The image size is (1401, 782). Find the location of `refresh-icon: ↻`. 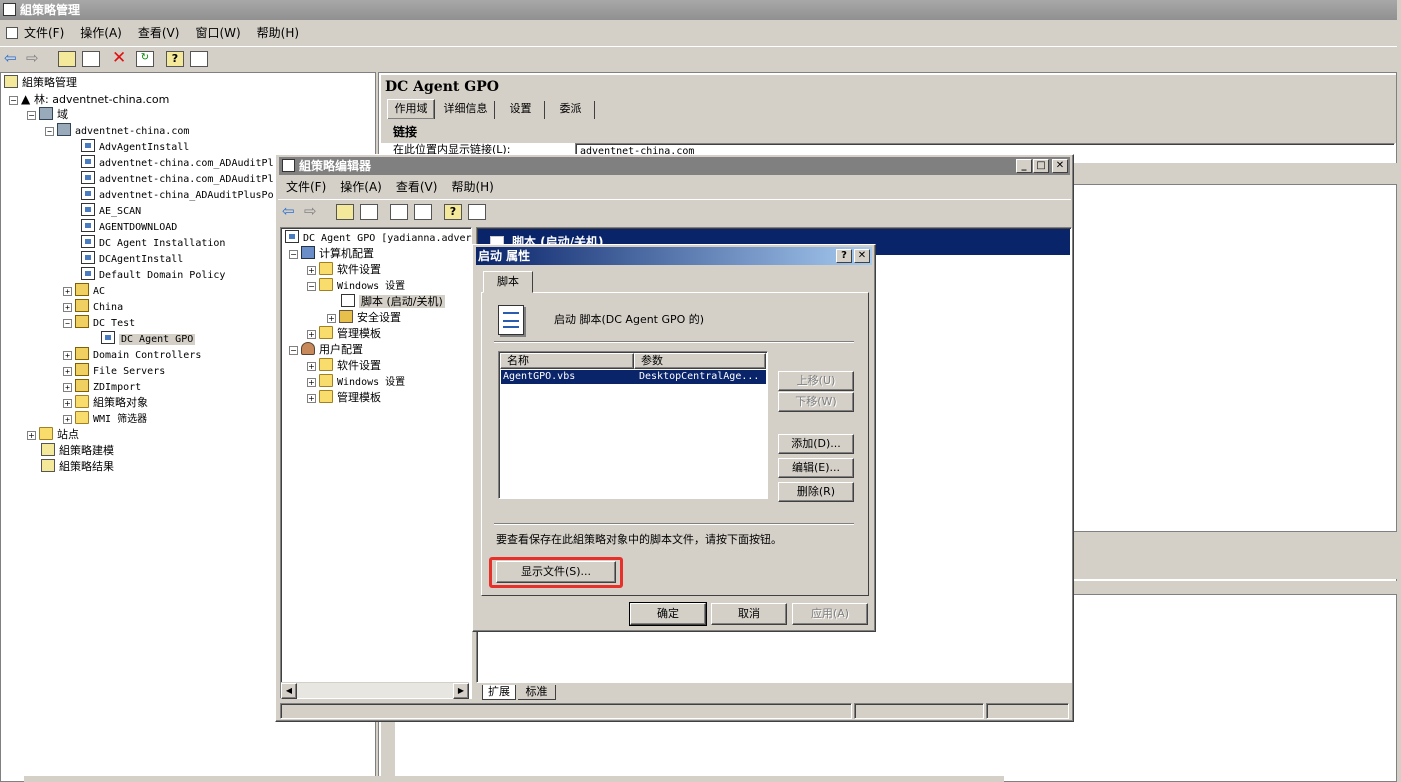

refresh-icon: ↻ is located at coordinates (145, 59).